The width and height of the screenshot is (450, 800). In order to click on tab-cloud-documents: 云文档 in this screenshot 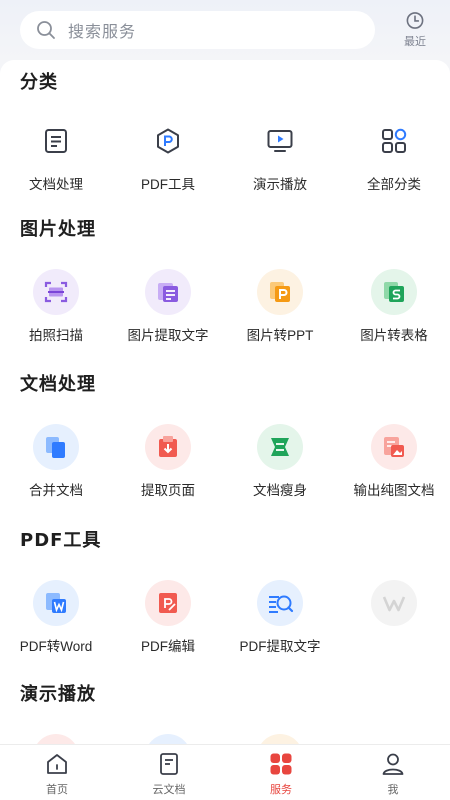, I will do `click(169, 775)`.